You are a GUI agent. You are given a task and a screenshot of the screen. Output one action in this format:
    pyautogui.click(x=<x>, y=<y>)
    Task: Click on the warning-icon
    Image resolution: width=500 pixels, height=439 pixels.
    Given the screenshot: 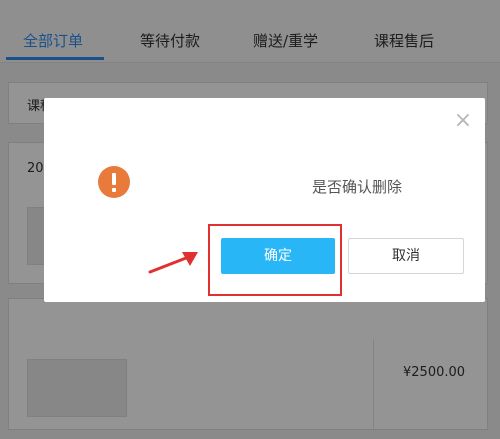 What is the action you would take?
    pyautogui.click(x=114, y=182)
    